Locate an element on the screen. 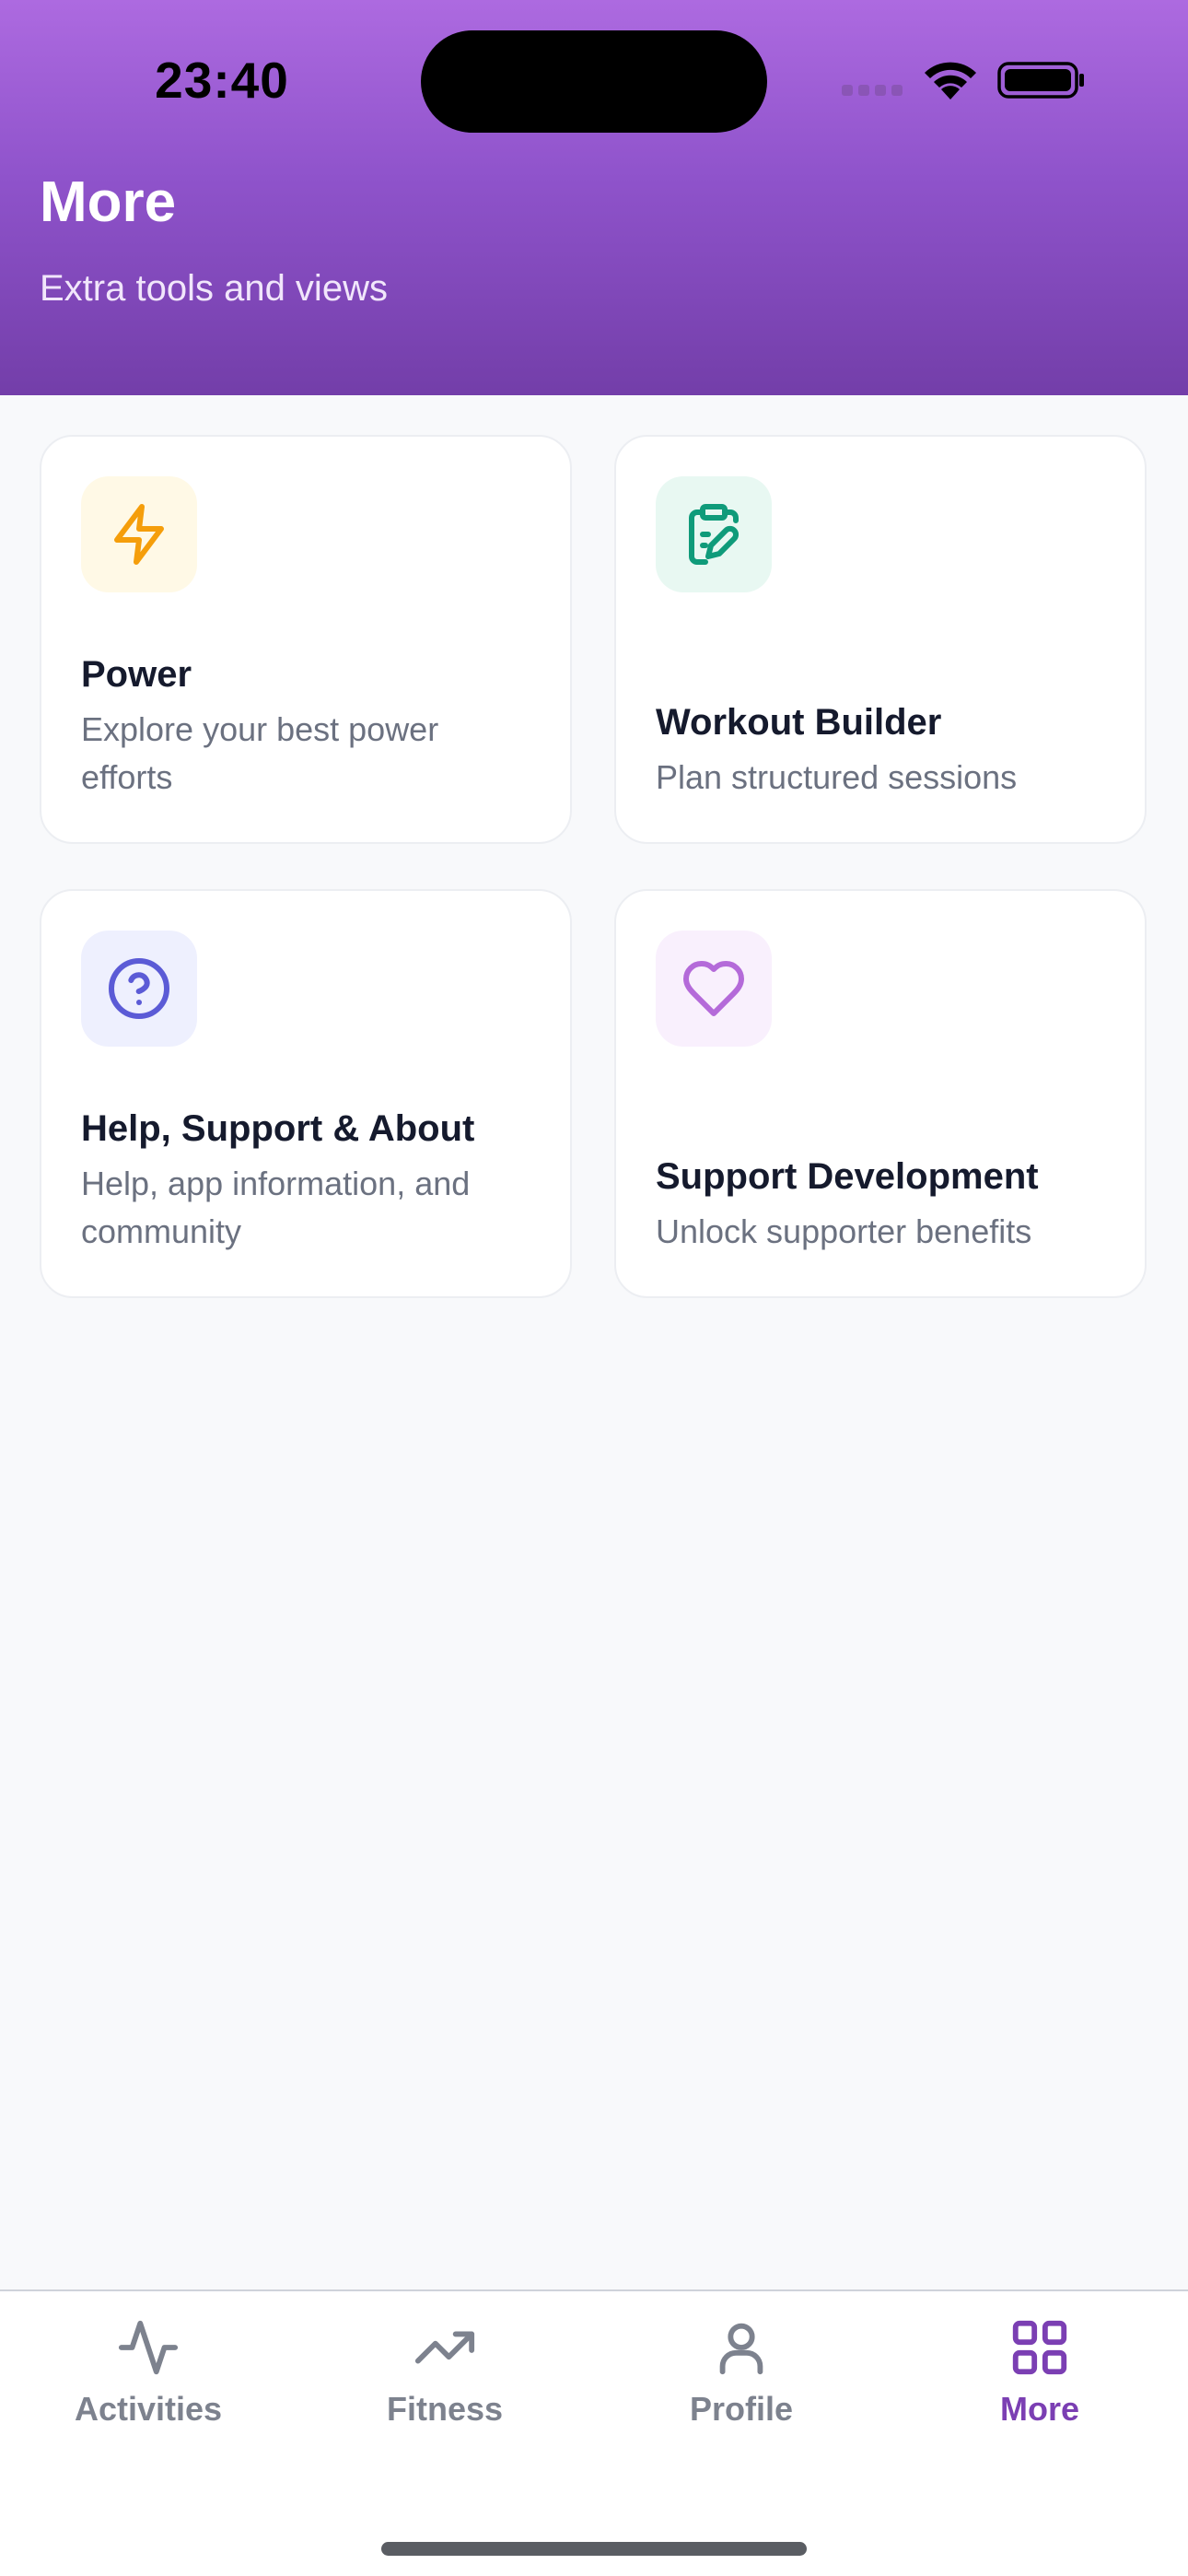  help-icon-box is located at coordinates (139, 989).